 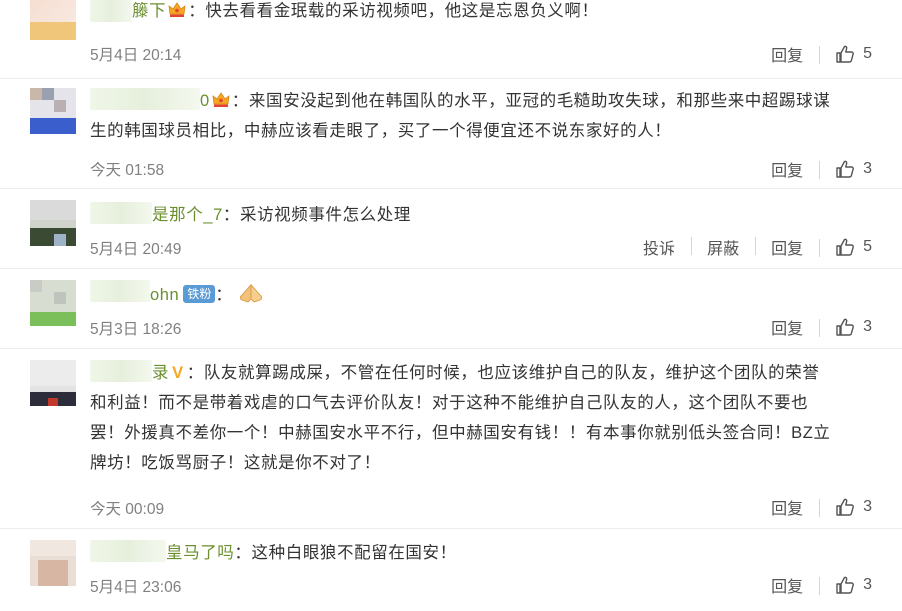 What do you see at coordinates (354, 553) in the screenshot?
I see `comment-body: 这种白眼狼不配留在国安！` at bounding box center [354, 553].